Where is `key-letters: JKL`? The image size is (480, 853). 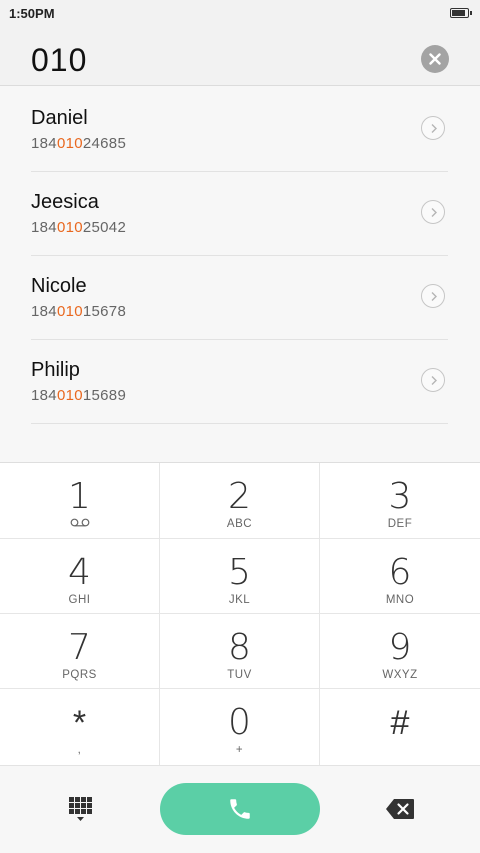
key-letters: JKL is located at coordinates (239, 600).